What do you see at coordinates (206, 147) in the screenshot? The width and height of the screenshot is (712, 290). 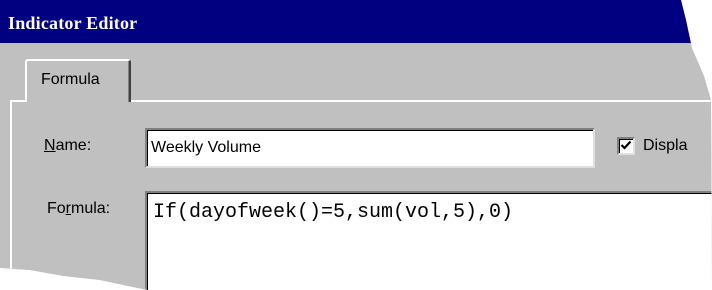 I see `name-input-value: Weekly Volume` at bounding box center [206, 147].